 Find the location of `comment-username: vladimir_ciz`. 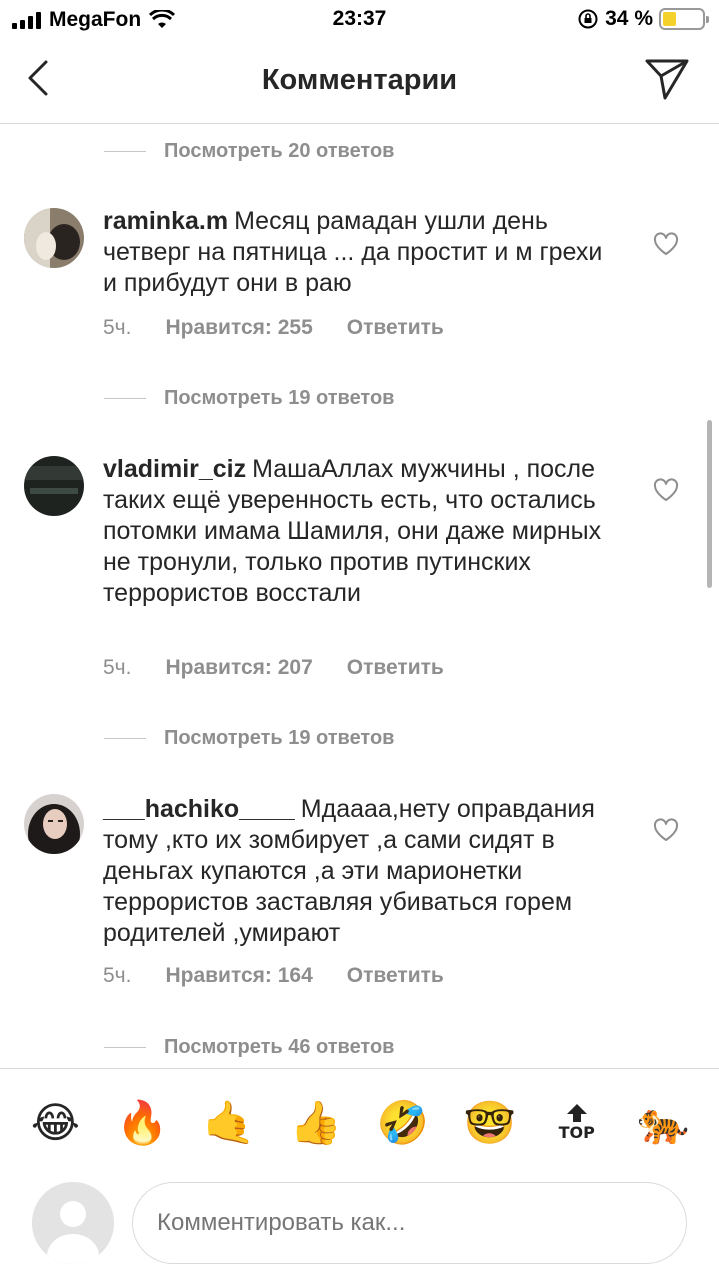

comment-username: vladimir_ciz is located at coordinates (174, 469).